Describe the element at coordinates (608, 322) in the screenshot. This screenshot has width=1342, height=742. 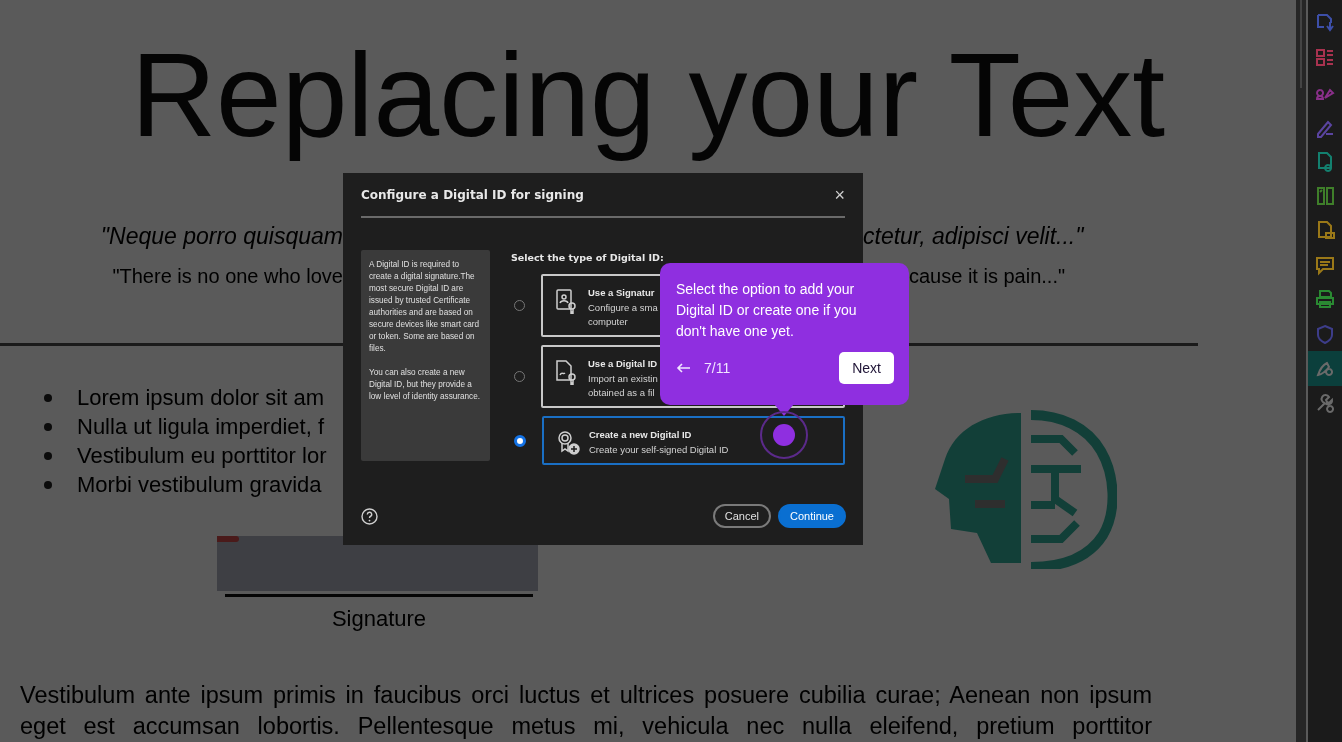
I see `option-description: computer` at that location.